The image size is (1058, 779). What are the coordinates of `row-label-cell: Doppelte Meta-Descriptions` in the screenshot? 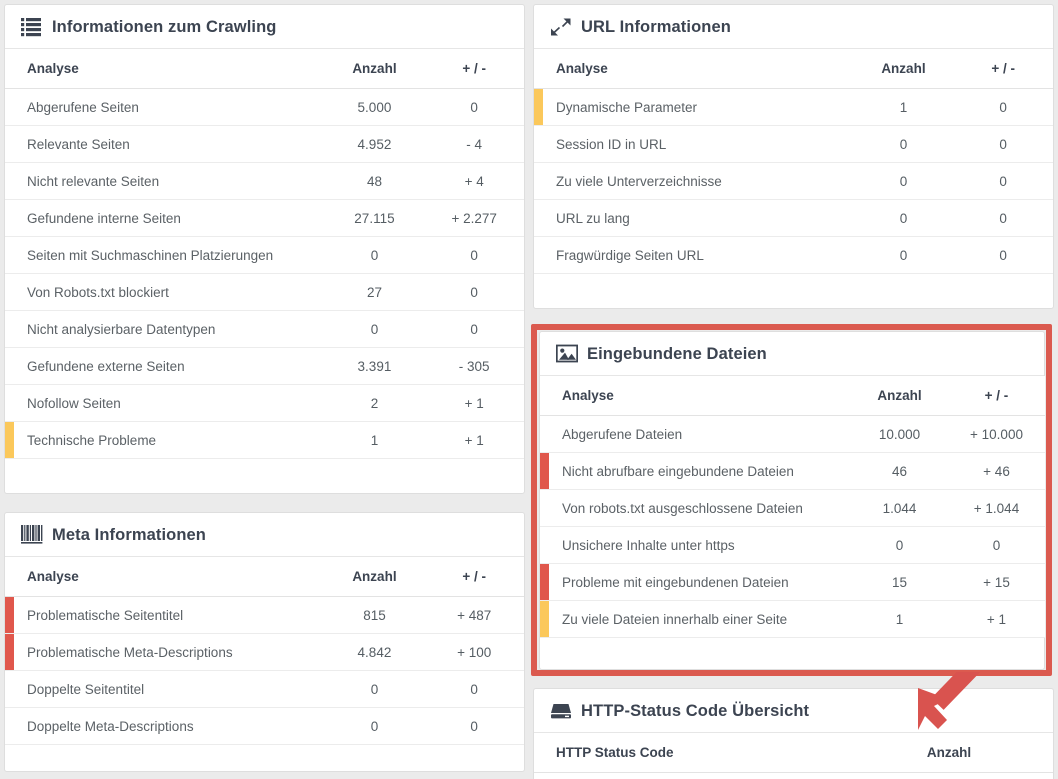 It's located at (165, 726).